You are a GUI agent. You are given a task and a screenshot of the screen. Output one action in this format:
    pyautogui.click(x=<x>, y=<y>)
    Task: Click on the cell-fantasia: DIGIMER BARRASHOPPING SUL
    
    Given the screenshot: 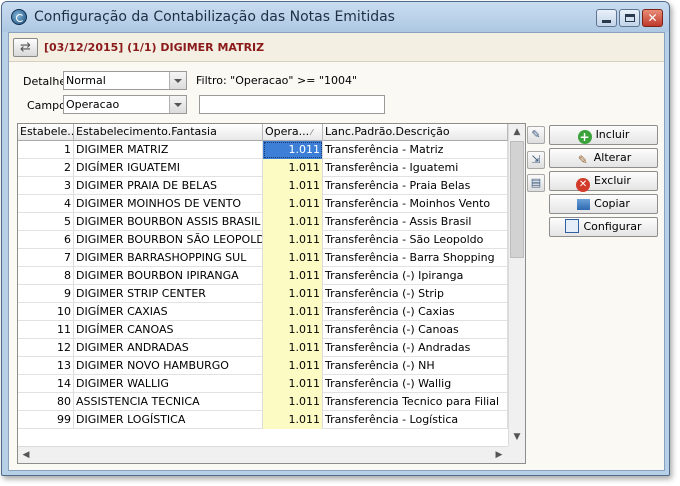 What is the action you would take?
    pyautogui.click(x=168, y=258)
    